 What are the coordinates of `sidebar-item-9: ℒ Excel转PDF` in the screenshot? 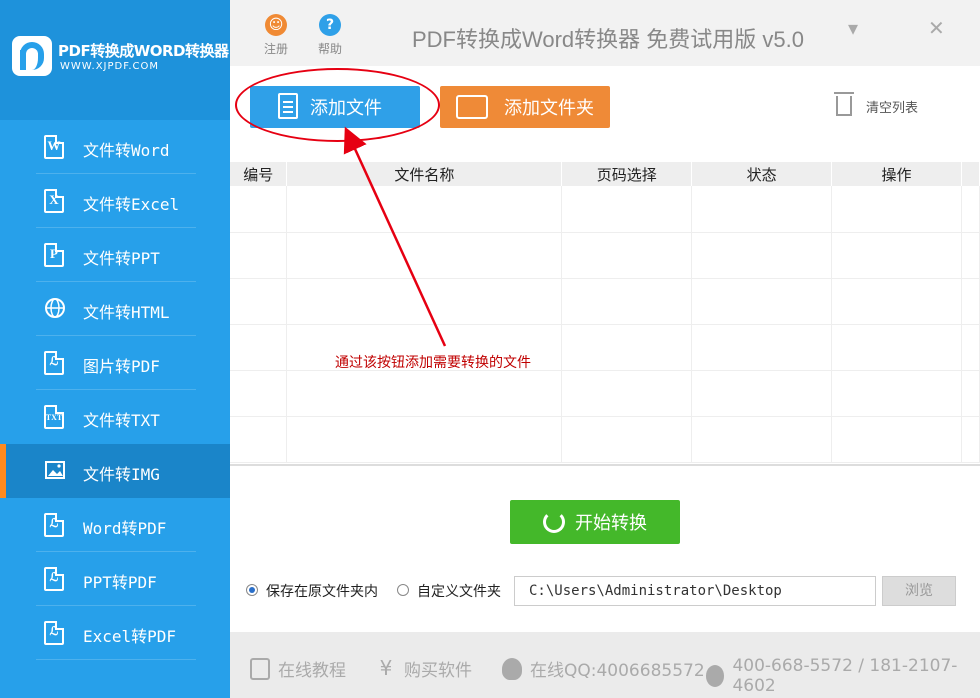 It's located at (115, 633).